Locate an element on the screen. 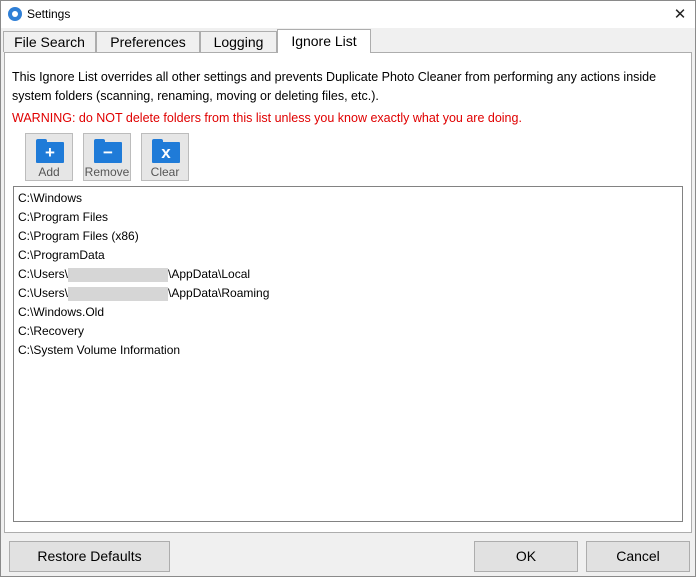  list-item: C:\Windows is located at coordinates (50, 198).